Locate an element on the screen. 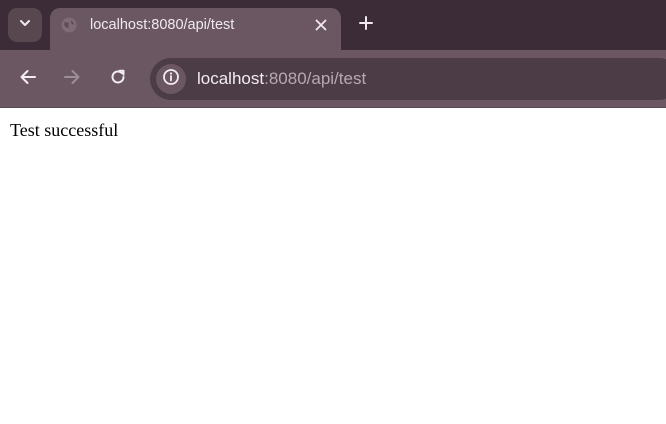 The image size is (666, 424). back-button is located at coordinates (28, 79).